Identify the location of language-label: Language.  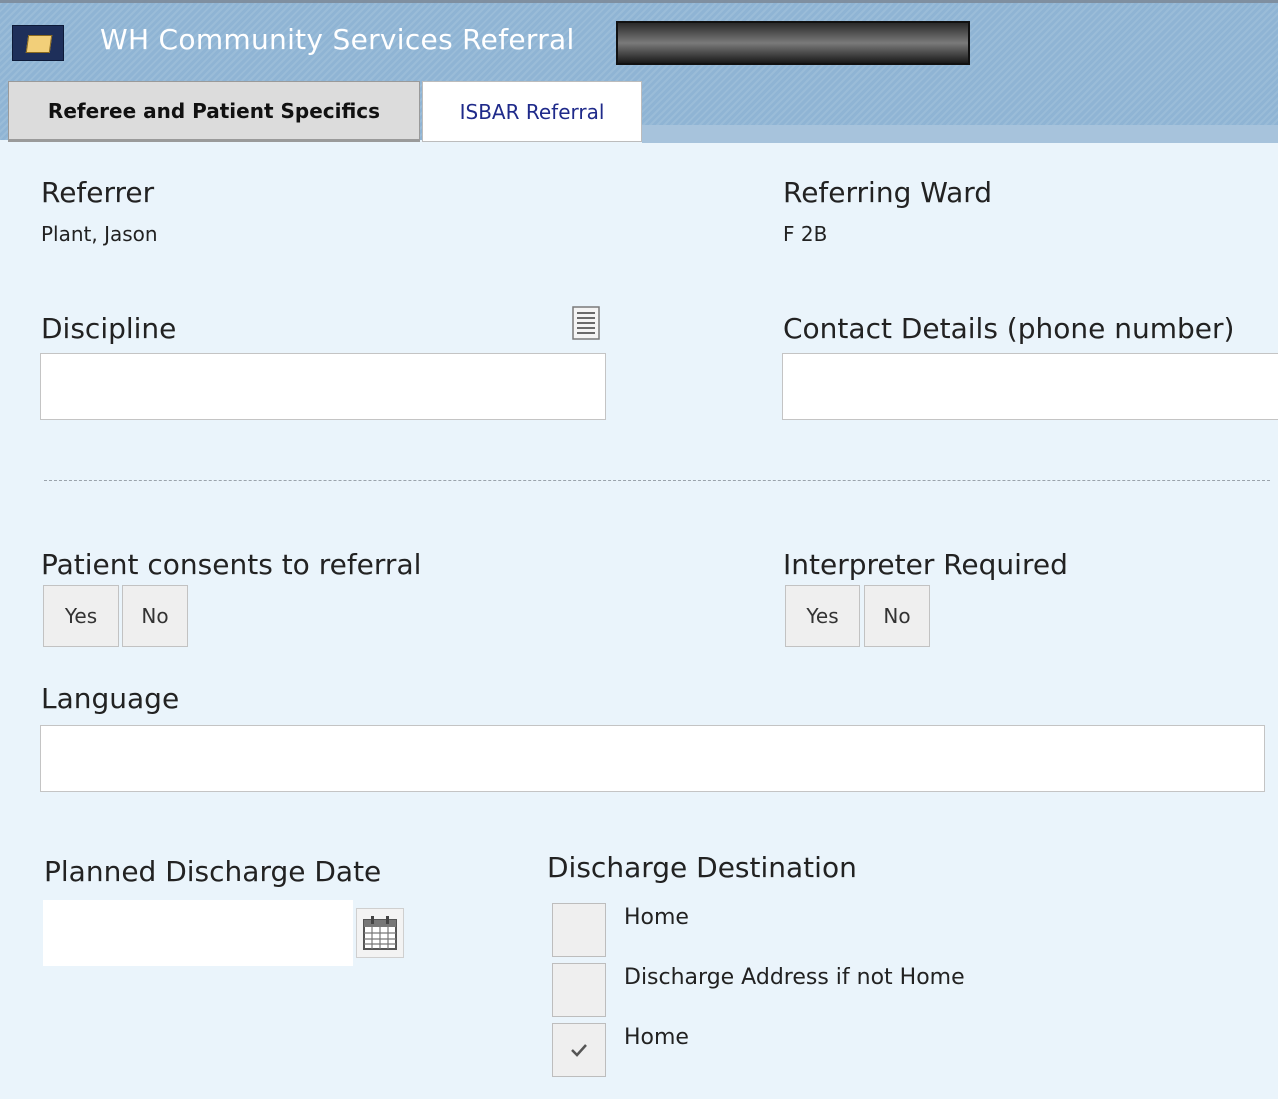
(110, 698).